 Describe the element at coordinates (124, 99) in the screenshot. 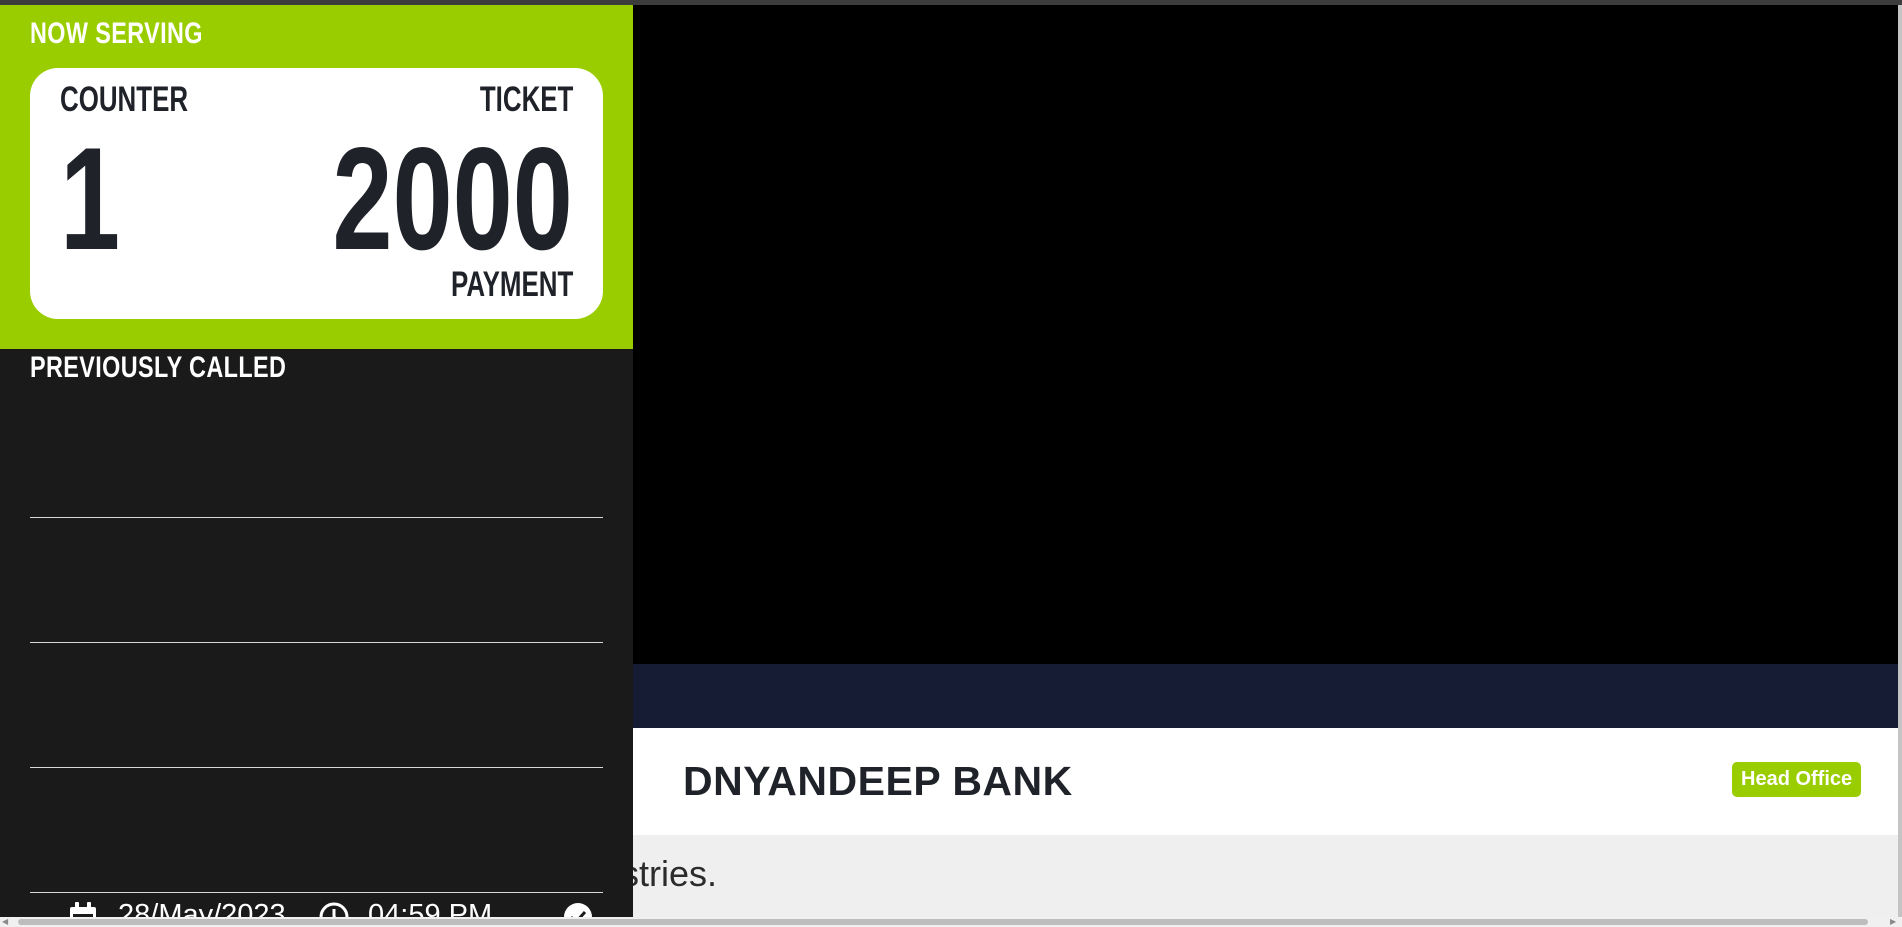

I see `counter-label: COUNTER` at that location.